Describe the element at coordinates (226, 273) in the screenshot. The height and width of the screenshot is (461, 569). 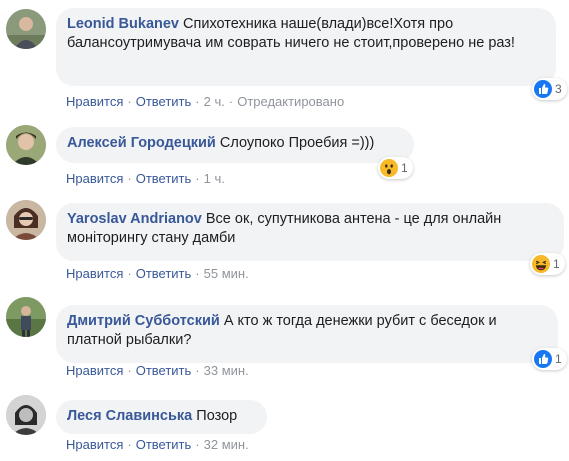
I see `comment-time: 55 мин.` at that location.